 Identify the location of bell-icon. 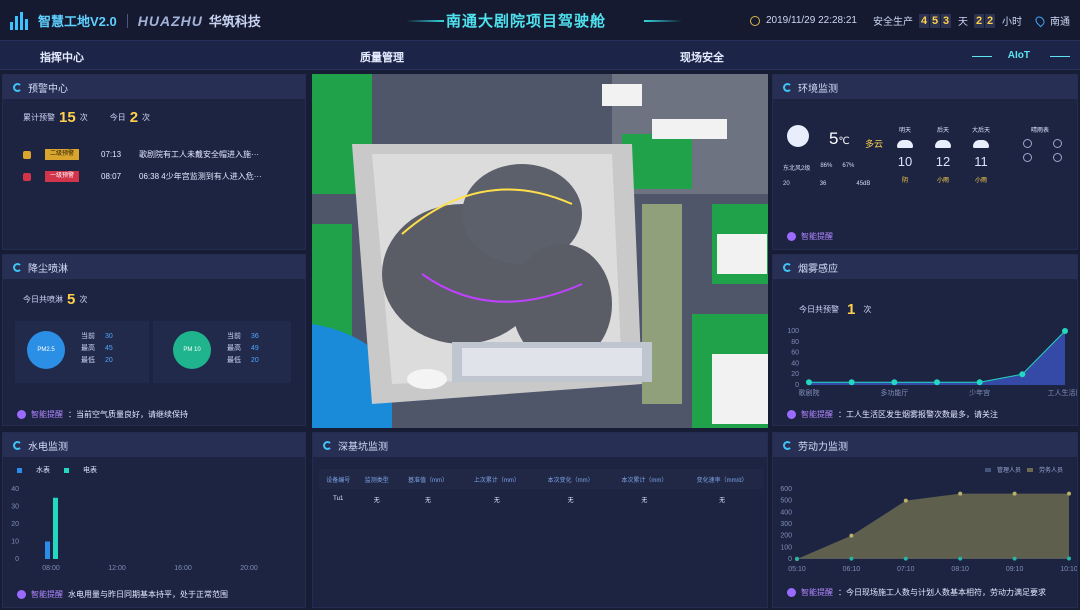
(27, 154).